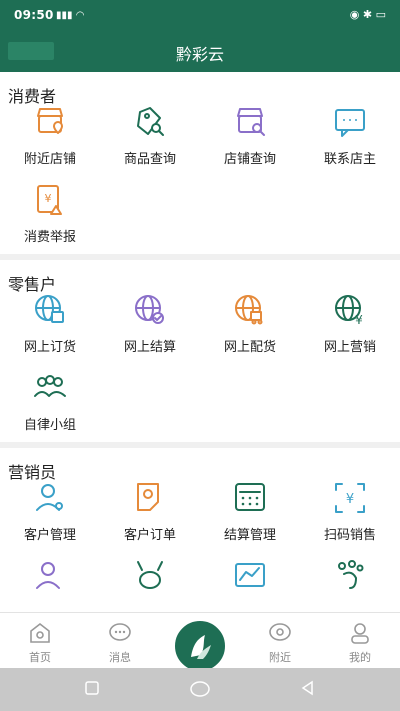 The width and height of the screenshot is (400, 711). Describe the element at coordinates (120, 657) in the screenshot. I see `tab-label: 消息` at that location.